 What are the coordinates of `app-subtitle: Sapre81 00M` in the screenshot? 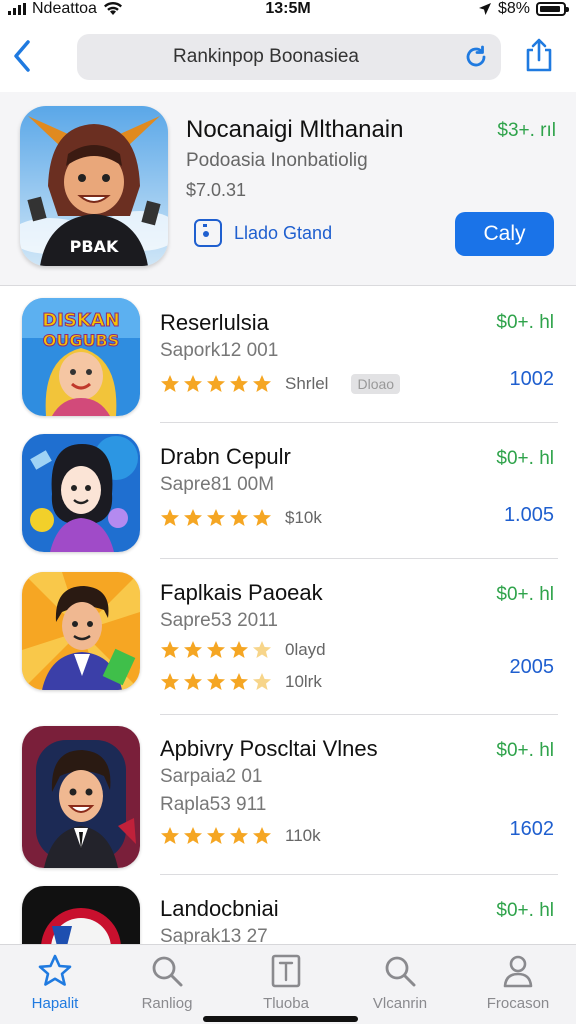 It's located at (217, 484).